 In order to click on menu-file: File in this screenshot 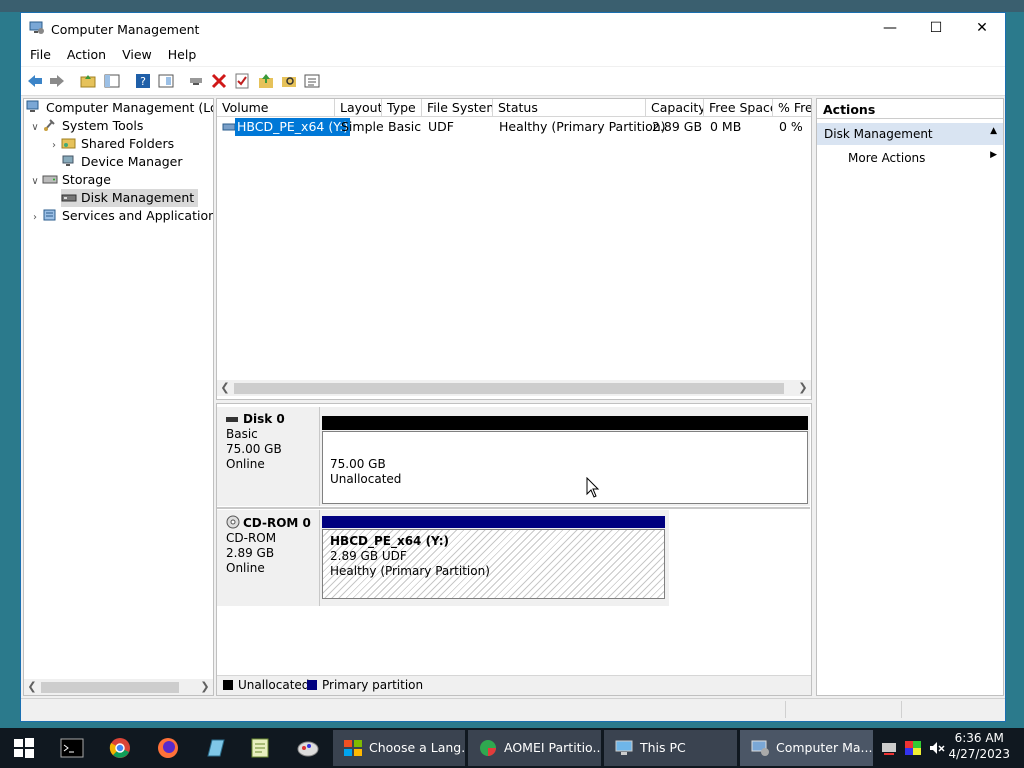, I will do `click(39, 53)`.